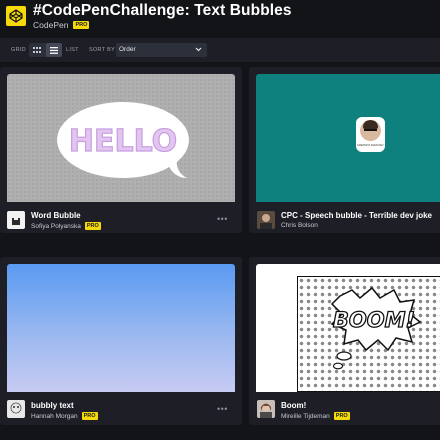 The height and width of the screenshot is (440, 440). What do you see at coordinates (72, 50) in the screenshot?
I see `list-label: LIST` at bounding box center [72, 50].